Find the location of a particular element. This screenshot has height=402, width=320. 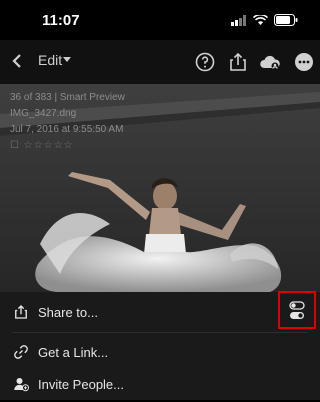

photo-datetime: Jul 7, 2016 at 9:55:50 AM is located at coordinates (67, 129).